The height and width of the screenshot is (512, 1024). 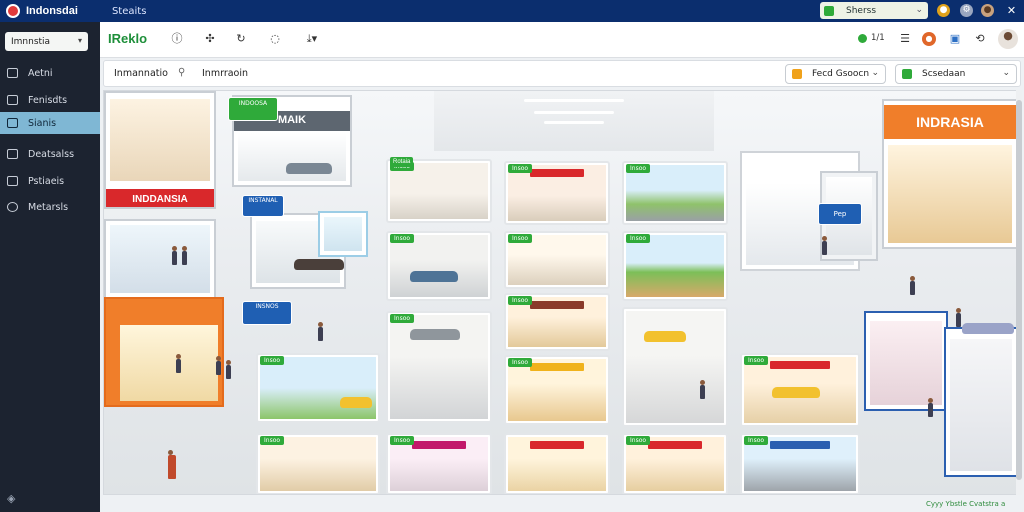 What do you see at coordinates (50, 207) in the screenshot?
I see `sidebar-item-6: Metarsls` at bounding box center [50, 207].